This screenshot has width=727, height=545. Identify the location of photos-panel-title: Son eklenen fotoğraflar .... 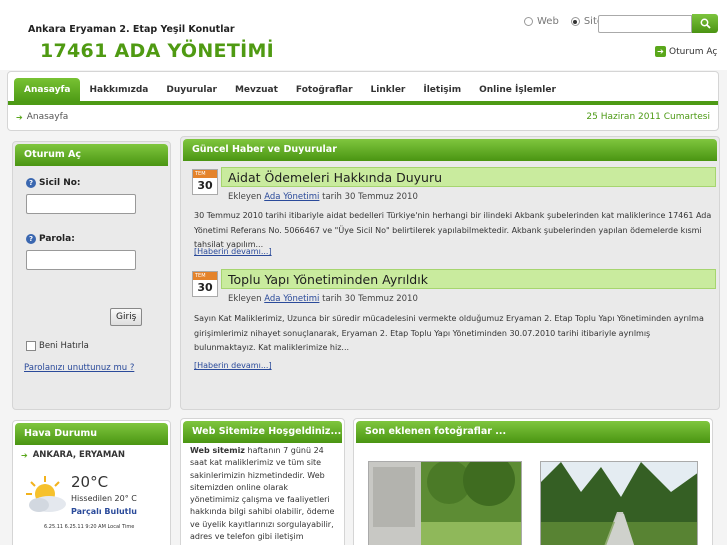
(533, 432).